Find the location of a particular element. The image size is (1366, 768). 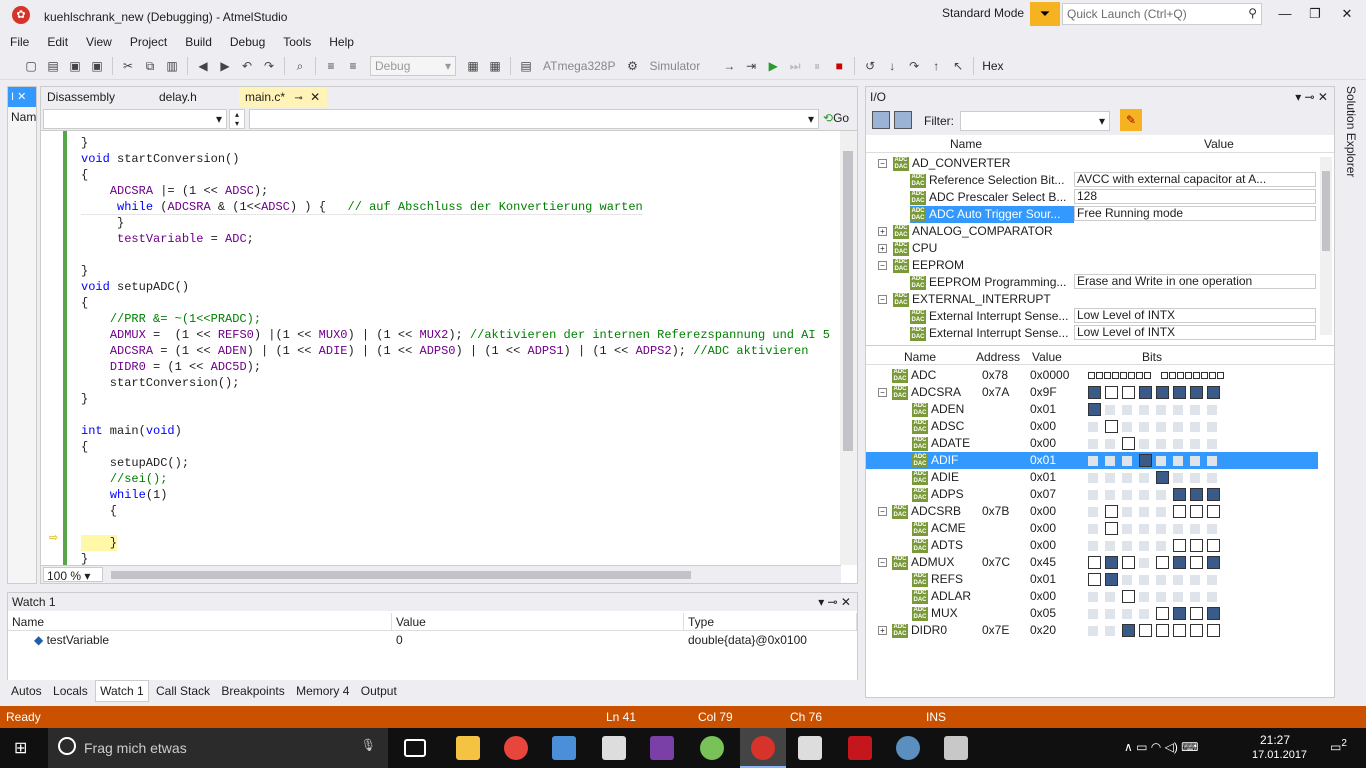

tab-locals: Locals is located at coordinates (70, 691).